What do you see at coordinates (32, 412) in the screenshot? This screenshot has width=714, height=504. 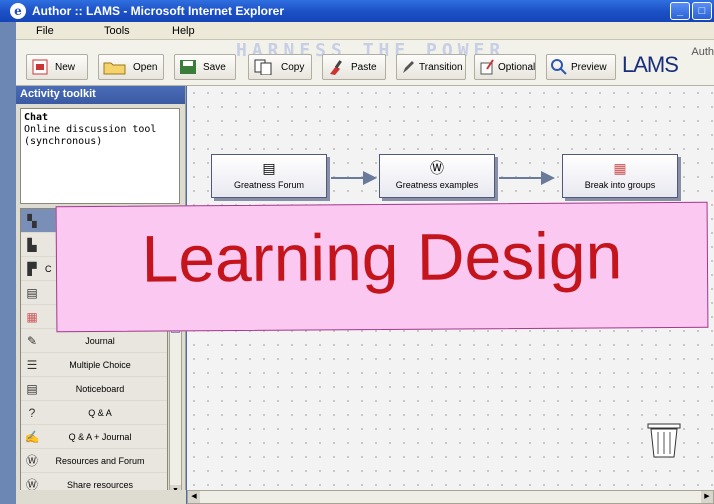 I see `question-icon: ?` at bounding box center [32, 412].